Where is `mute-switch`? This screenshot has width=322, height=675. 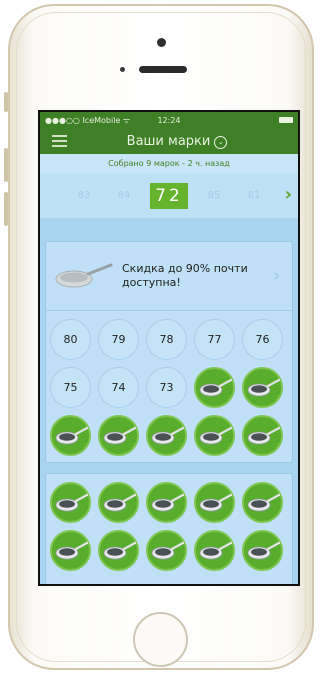
mute-switch is located at coordinates (6, 102).